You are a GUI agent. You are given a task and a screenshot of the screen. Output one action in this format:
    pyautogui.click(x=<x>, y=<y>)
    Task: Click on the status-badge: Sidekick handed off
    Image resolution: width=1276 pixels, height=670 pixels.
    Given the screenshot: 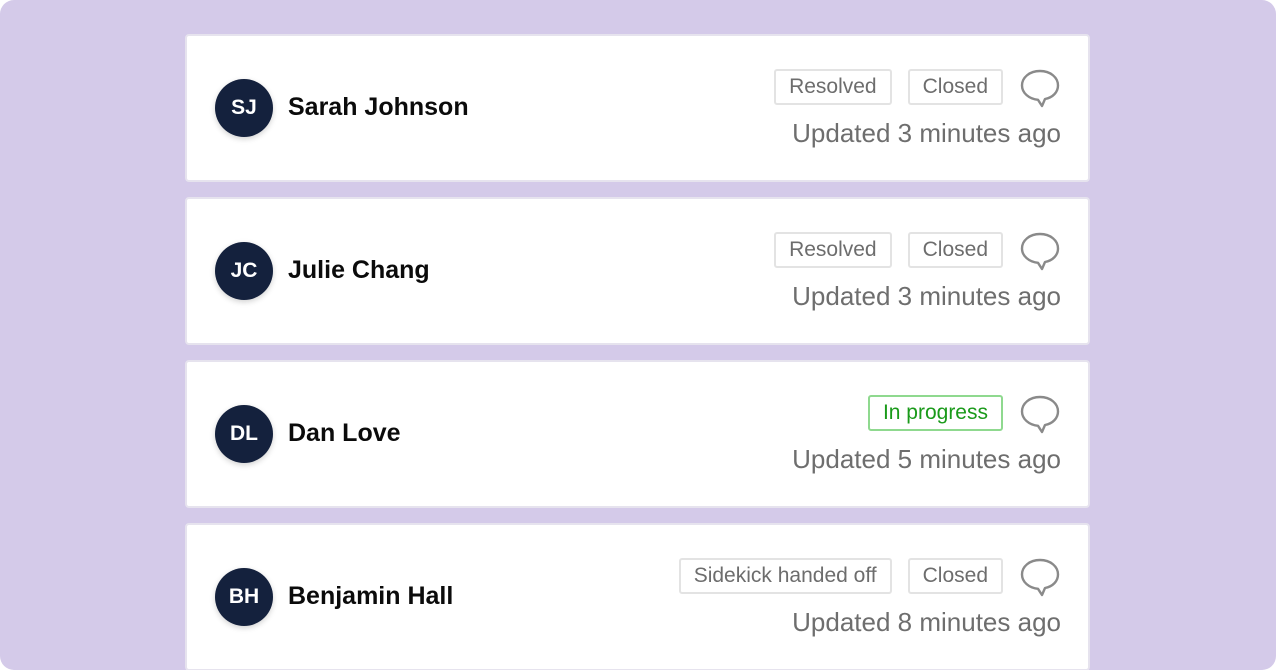 What is the action you would take?
    pyautogui.click(x=785, y=576)
    